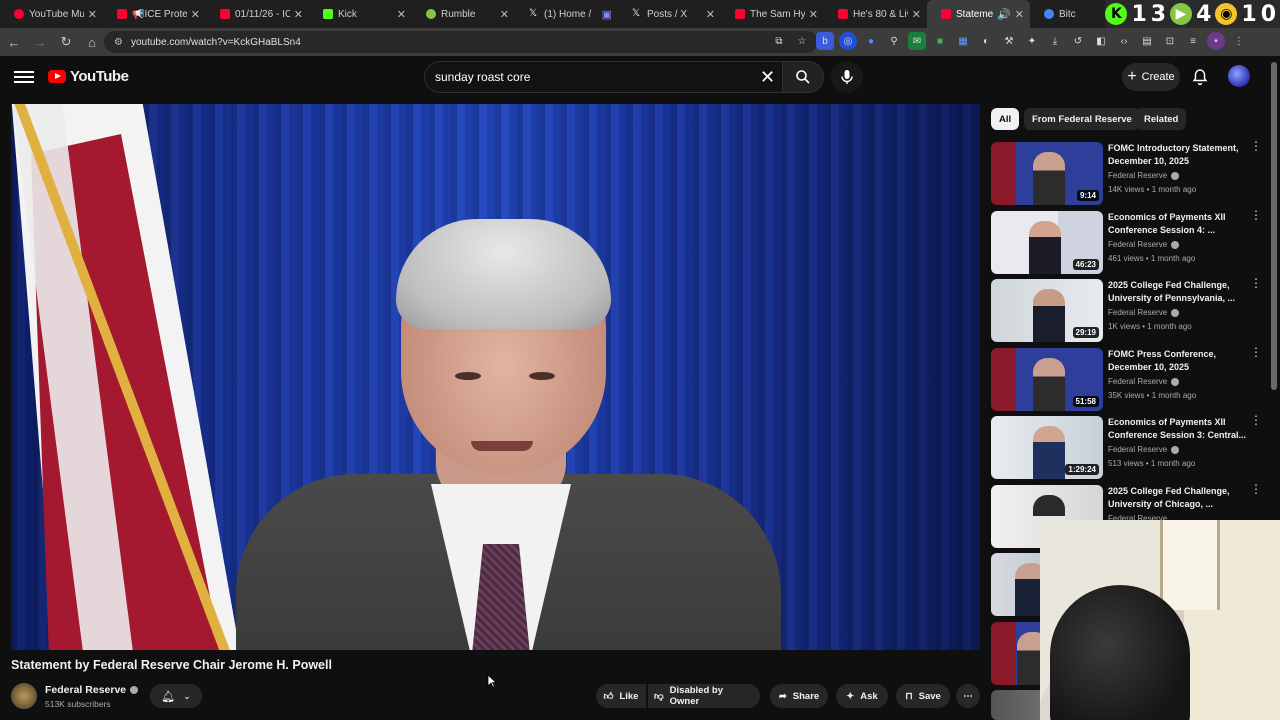 The height and width of the screenshot is (720, 1280). I want to click on browser-tab: 𝕏 (1) Home / ▣, so click(566, 14).